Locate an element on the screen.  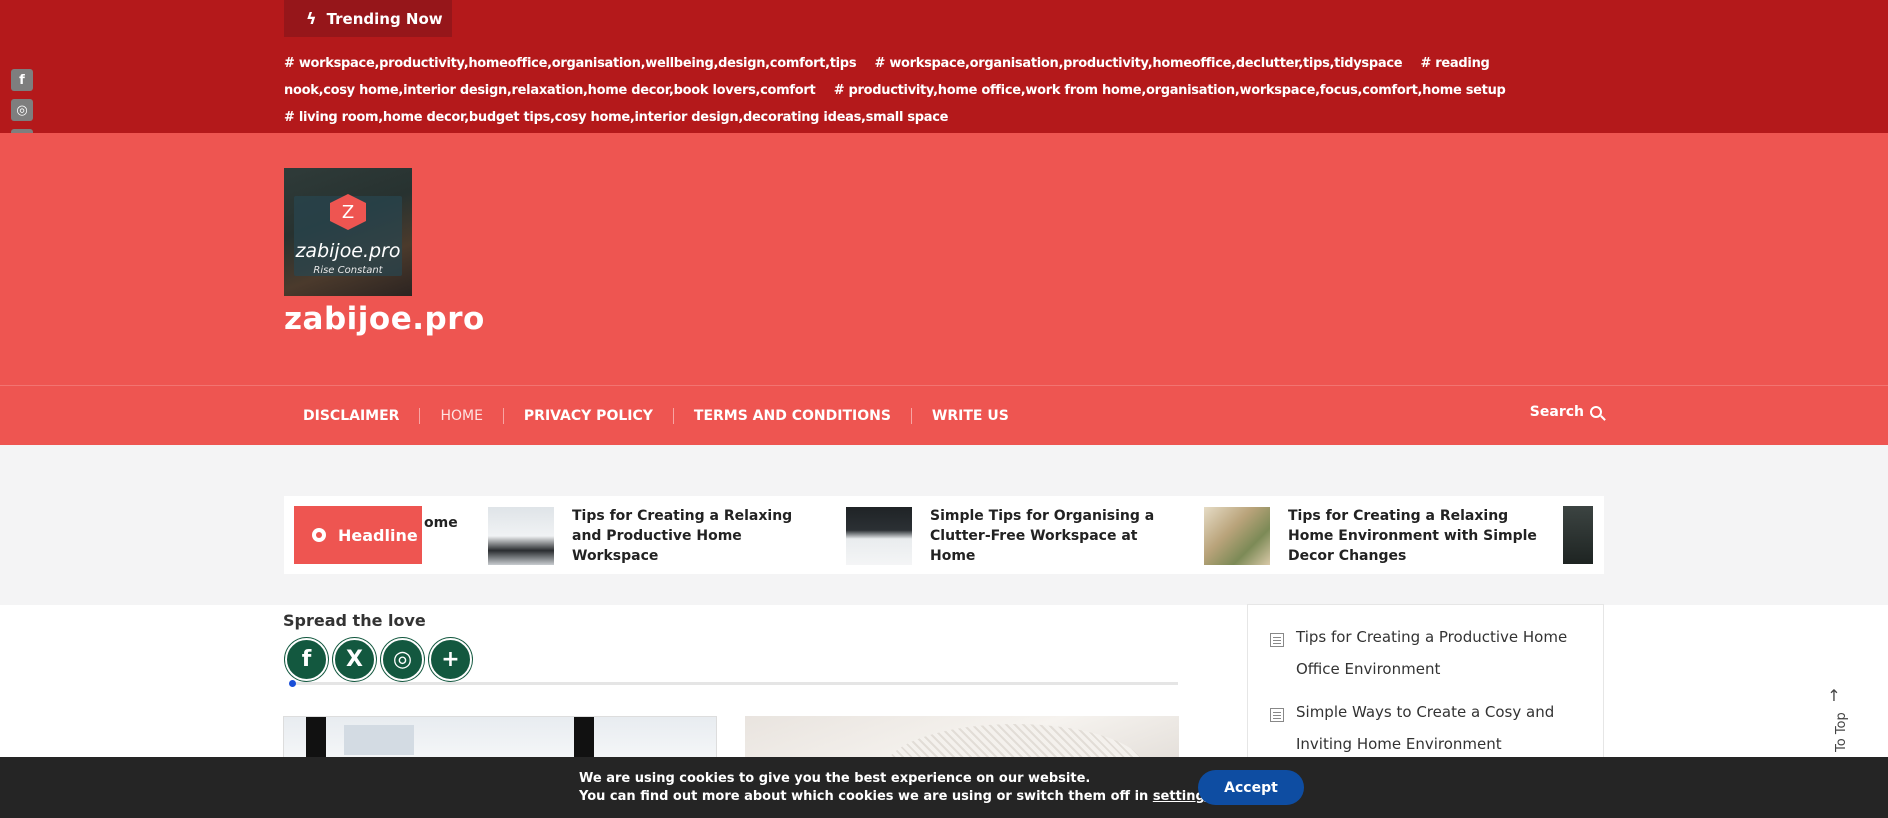
search-icon is located at coordinates (1596, 412).